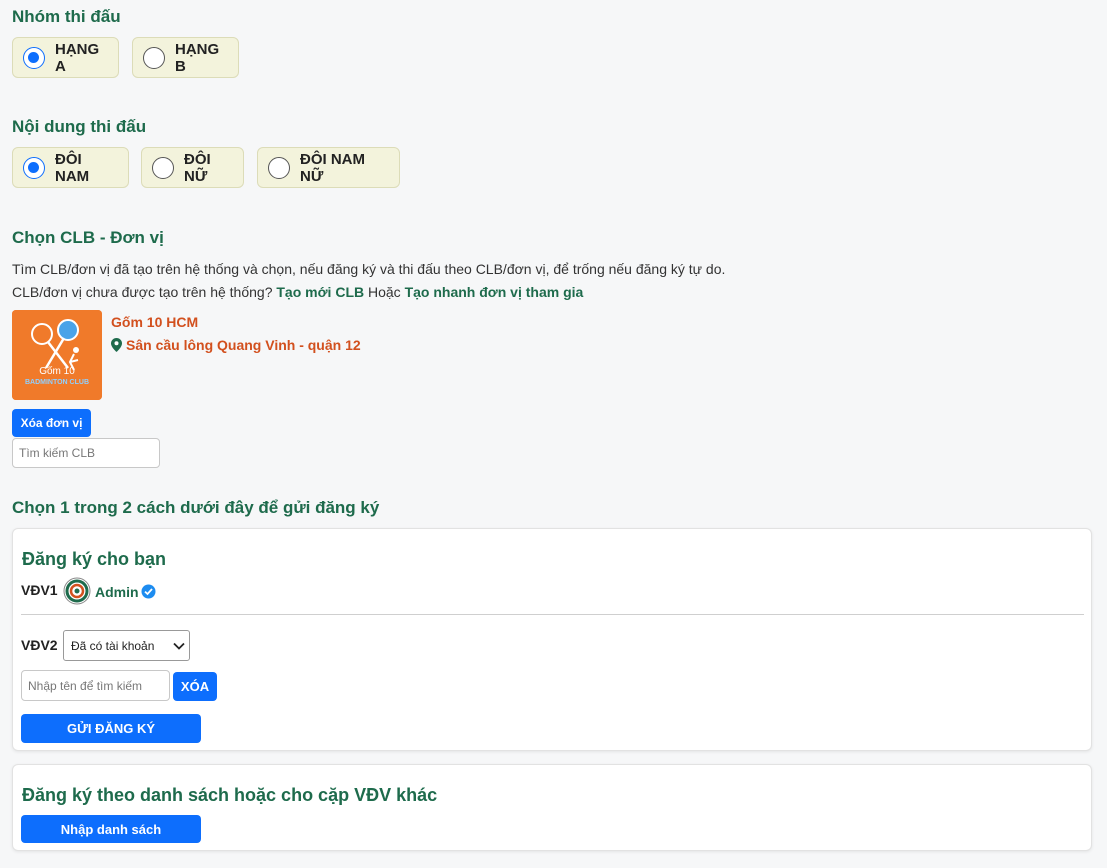  Describe the element at coordinates (117, 592) in the screenshot. I see `vdv1-name: Admin` at that location.